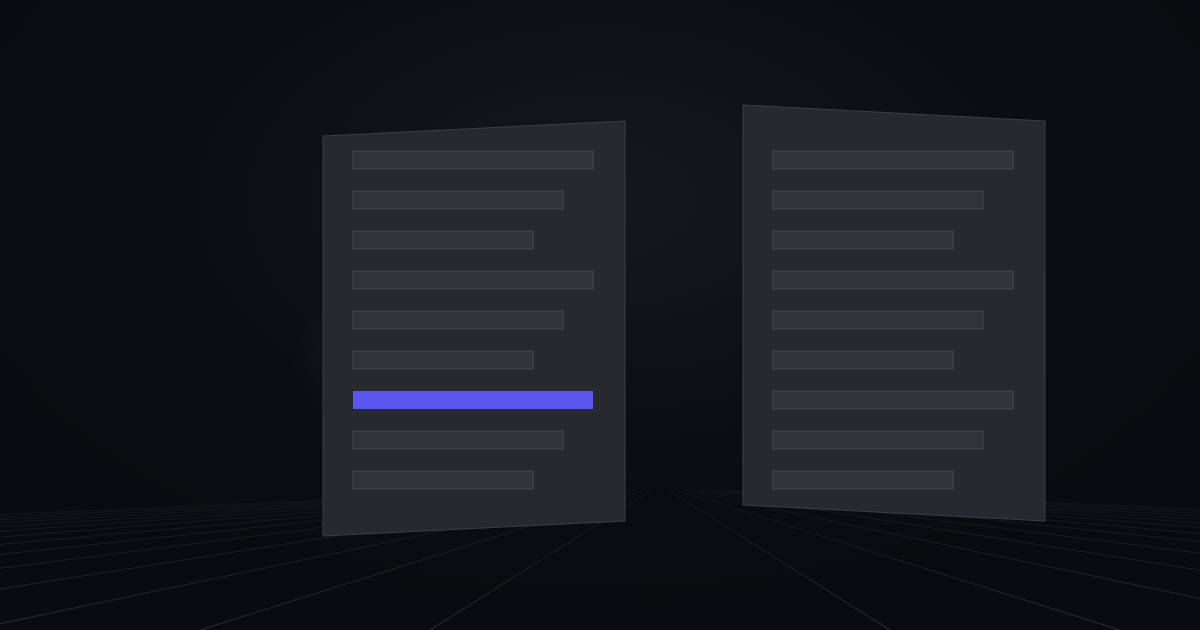 This screenshot has height=630, width=1200. What do you see at coordinates (473, 400) in the screenshot?
I see `highlighted-row` at bounding box center [473, 400].